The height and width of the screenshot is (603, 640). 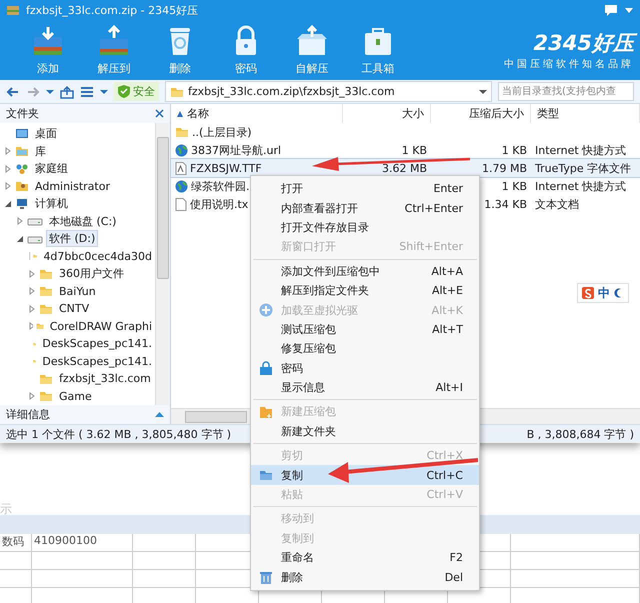 What do you see at coordinates (213, 132) in the screenshot?
I see `file-name: ..(上层目录)` at bounding box center [213, 132].